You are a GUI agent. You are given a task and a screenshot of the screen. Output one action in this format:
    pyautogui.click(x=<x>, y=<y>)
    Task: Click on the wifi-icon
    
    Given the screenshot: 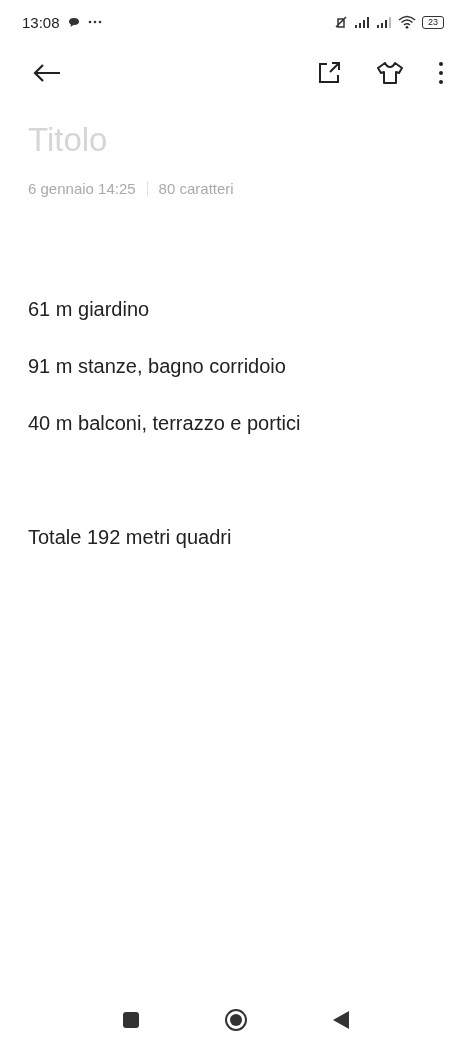 What is the action you would take?
    pyautogui.click(x=407, y=22)
    